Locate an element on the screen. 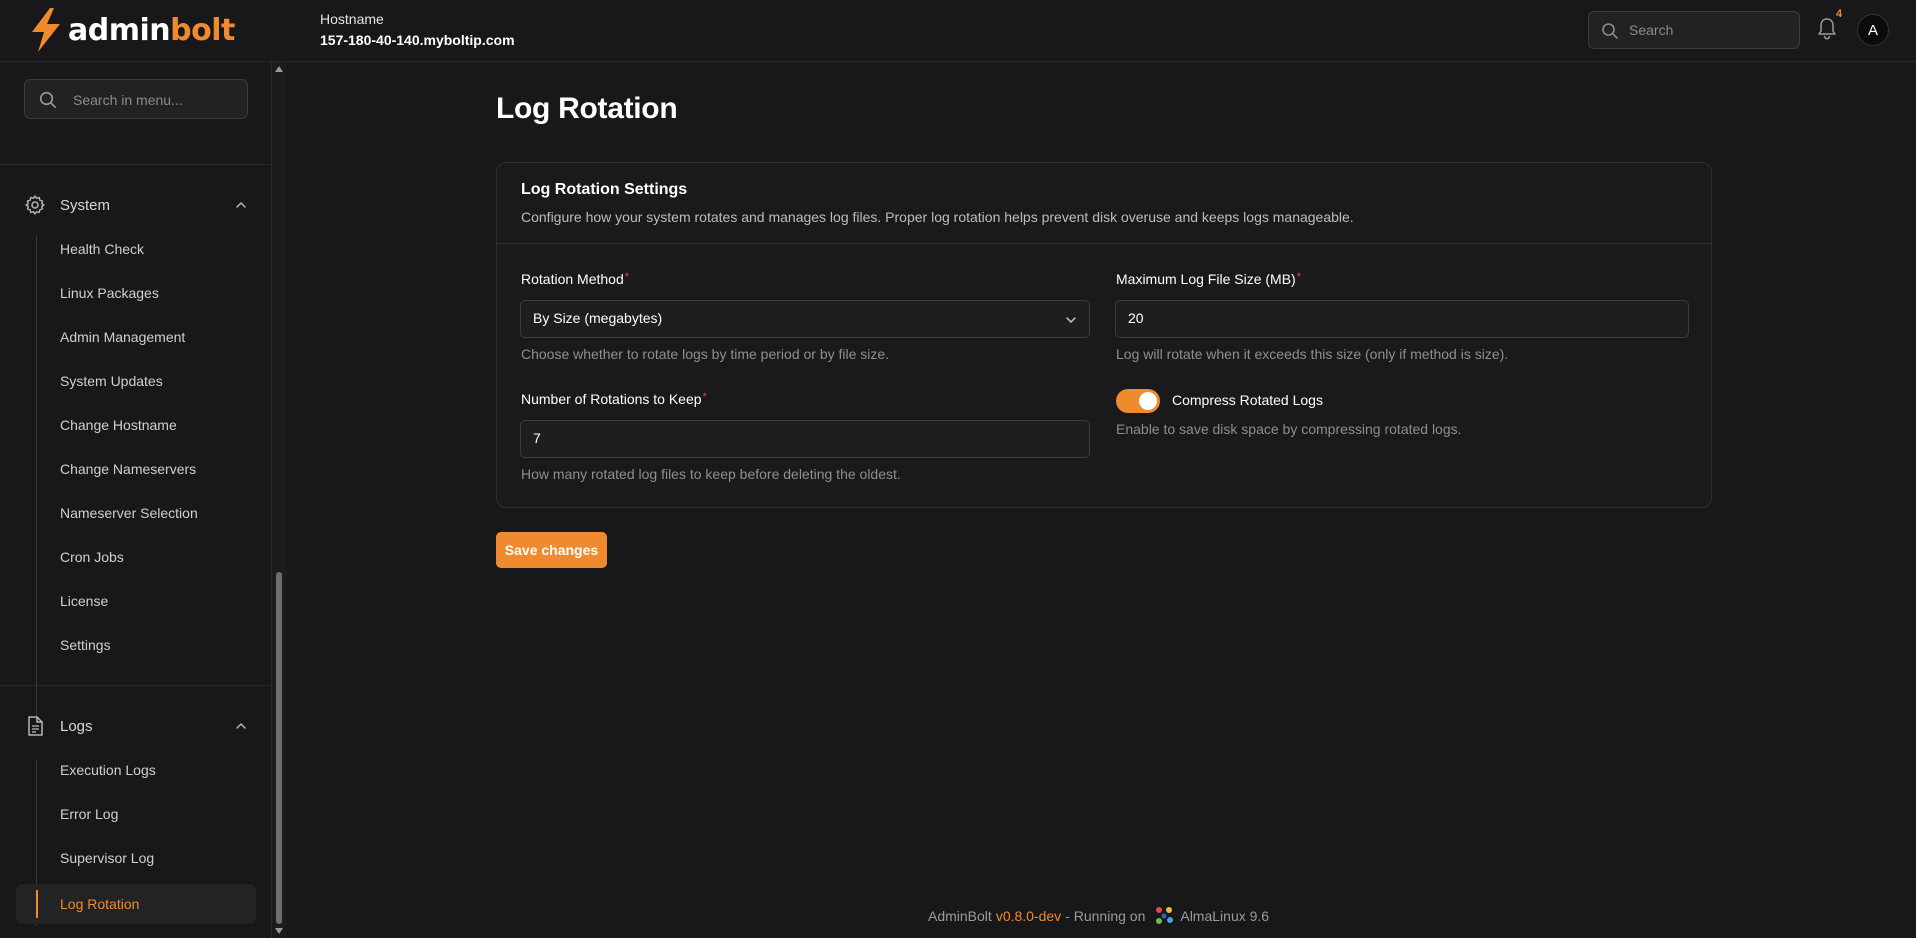 The width and height of the screenshot is (1916, 938). rotation-method-value: By Size (megabytes) is located at coordinates (598, 318).